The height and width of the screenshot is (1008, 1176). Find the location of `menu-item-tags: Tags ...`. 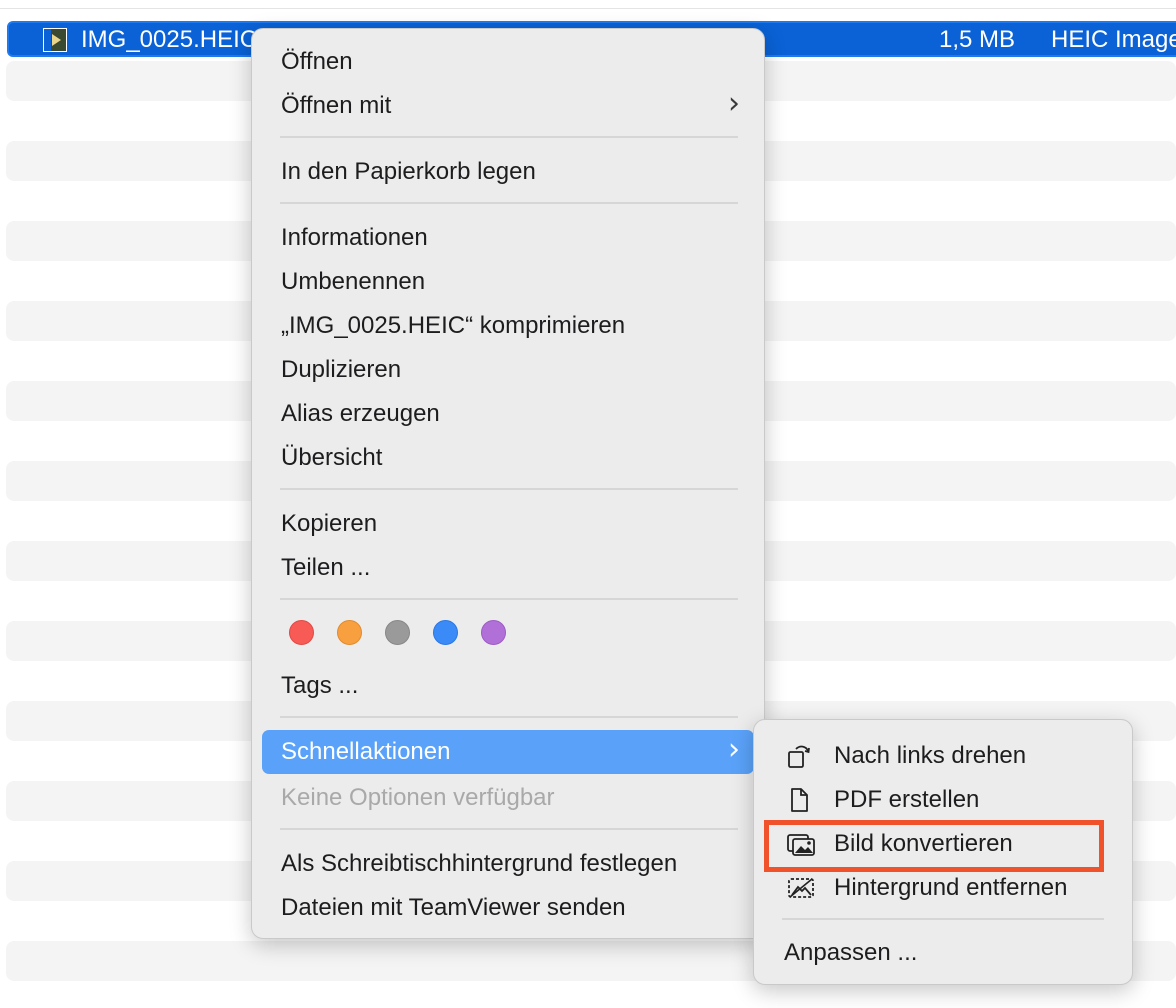

menu-item-tags: Tags ... is located at coordinates (508, 686).